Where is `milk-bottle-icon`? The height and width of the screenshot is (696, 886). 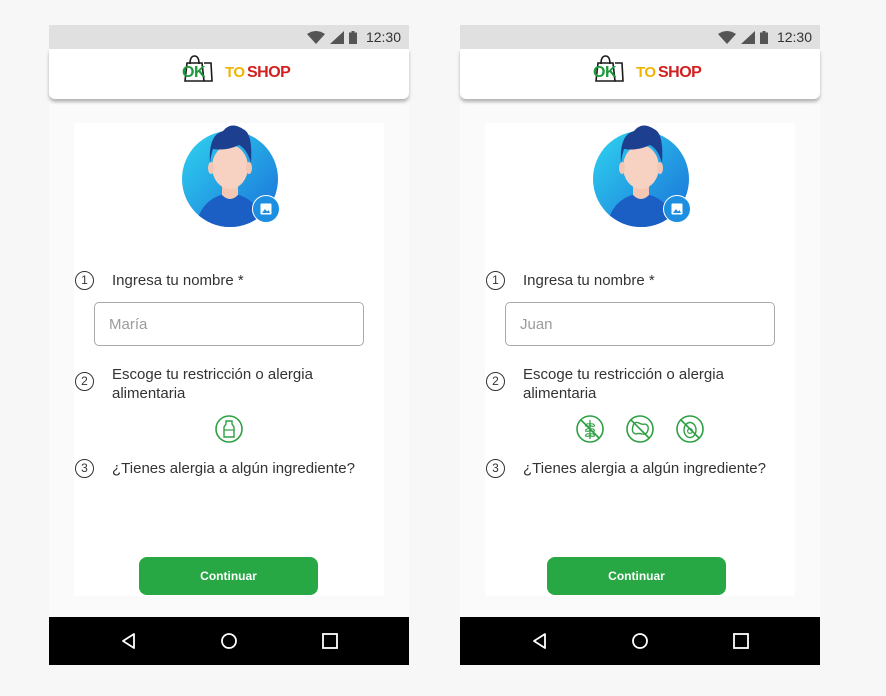
milk-bottle-icon is located at coordinates (229, 429).